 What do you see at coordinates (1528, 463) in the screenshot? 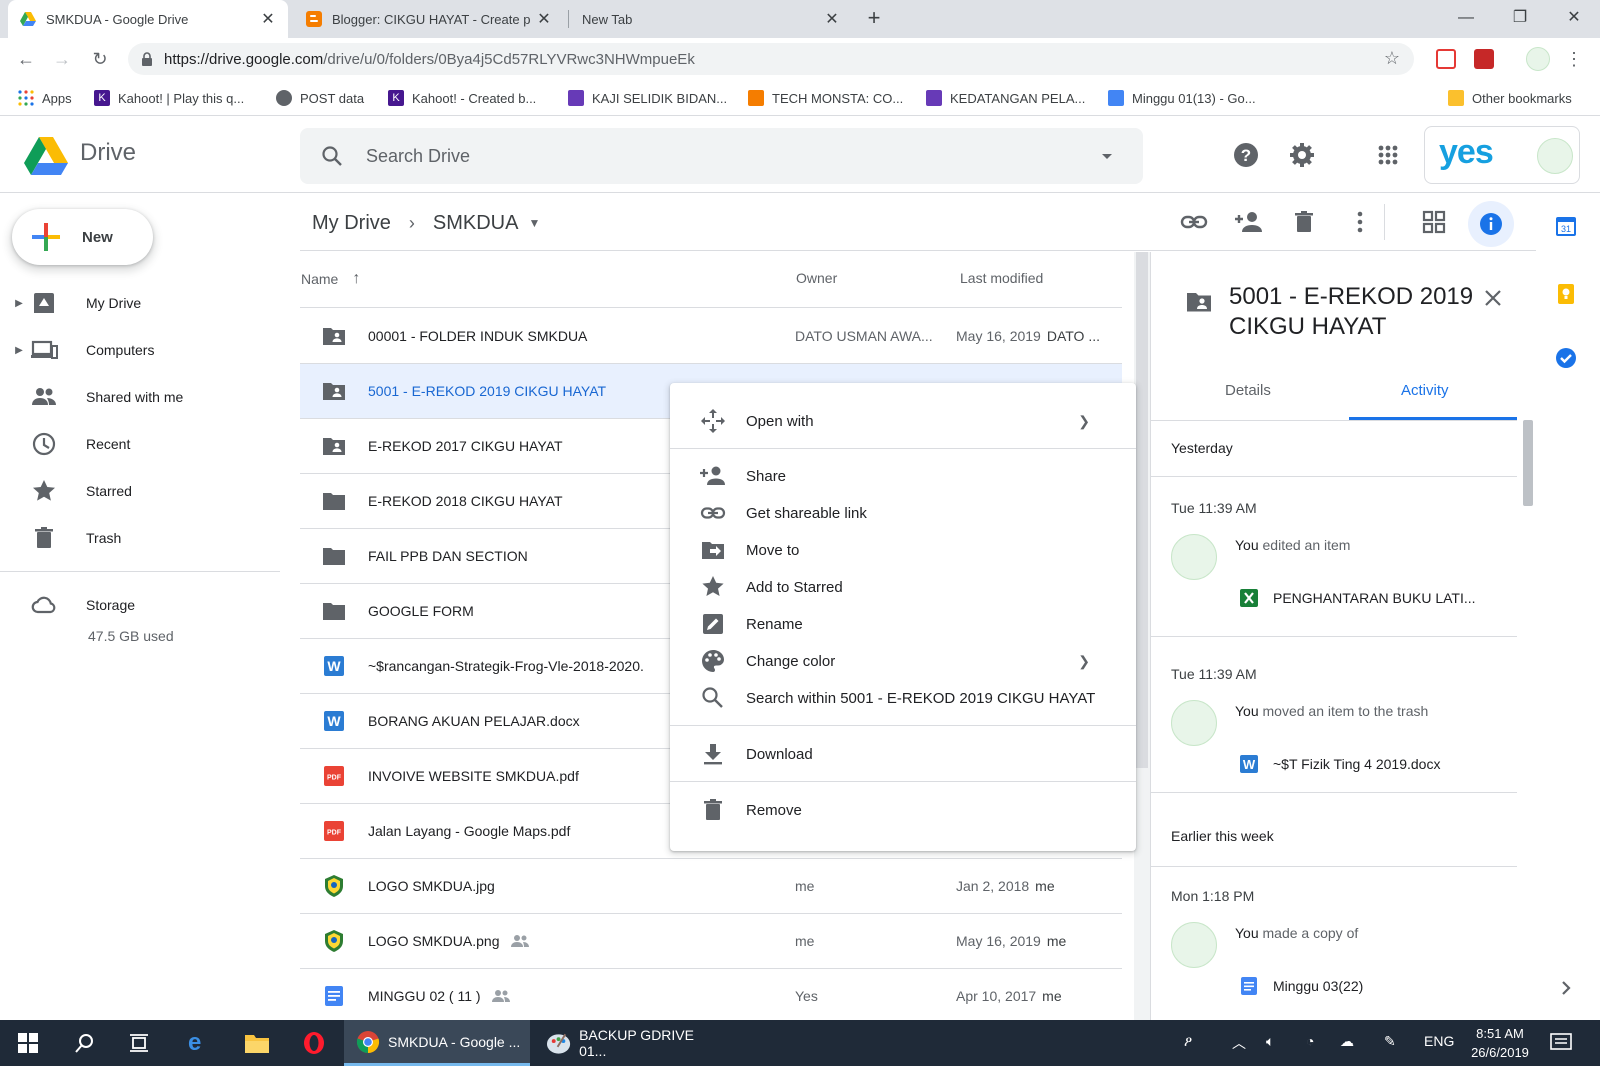
I see `details-scrollbar-thumb` at bounding box center [1528, 463].